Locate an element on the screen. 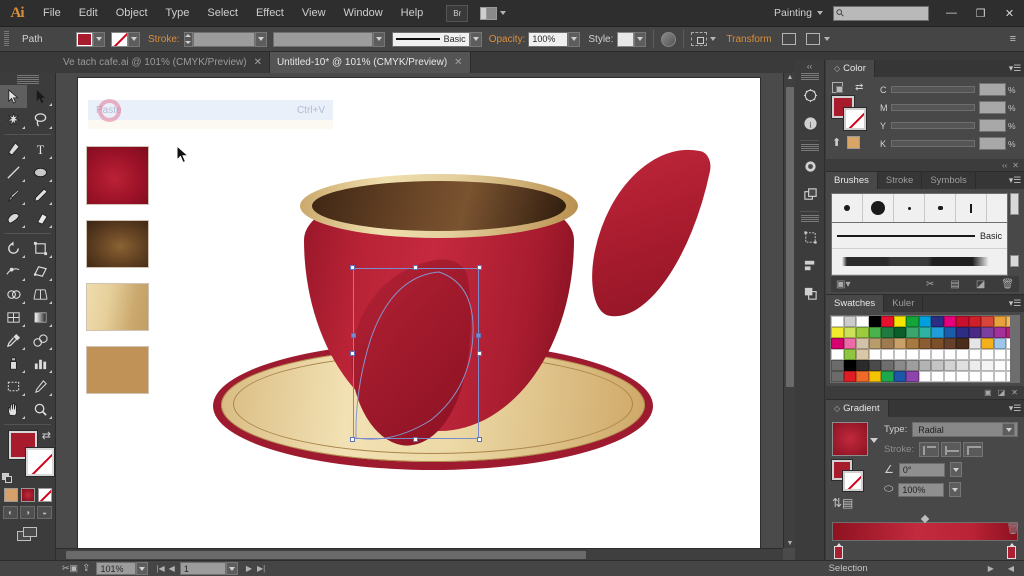 The height and width of the screenshot is (576, 1024). graphic-style-dropdown is located at coordinates (640, 39).